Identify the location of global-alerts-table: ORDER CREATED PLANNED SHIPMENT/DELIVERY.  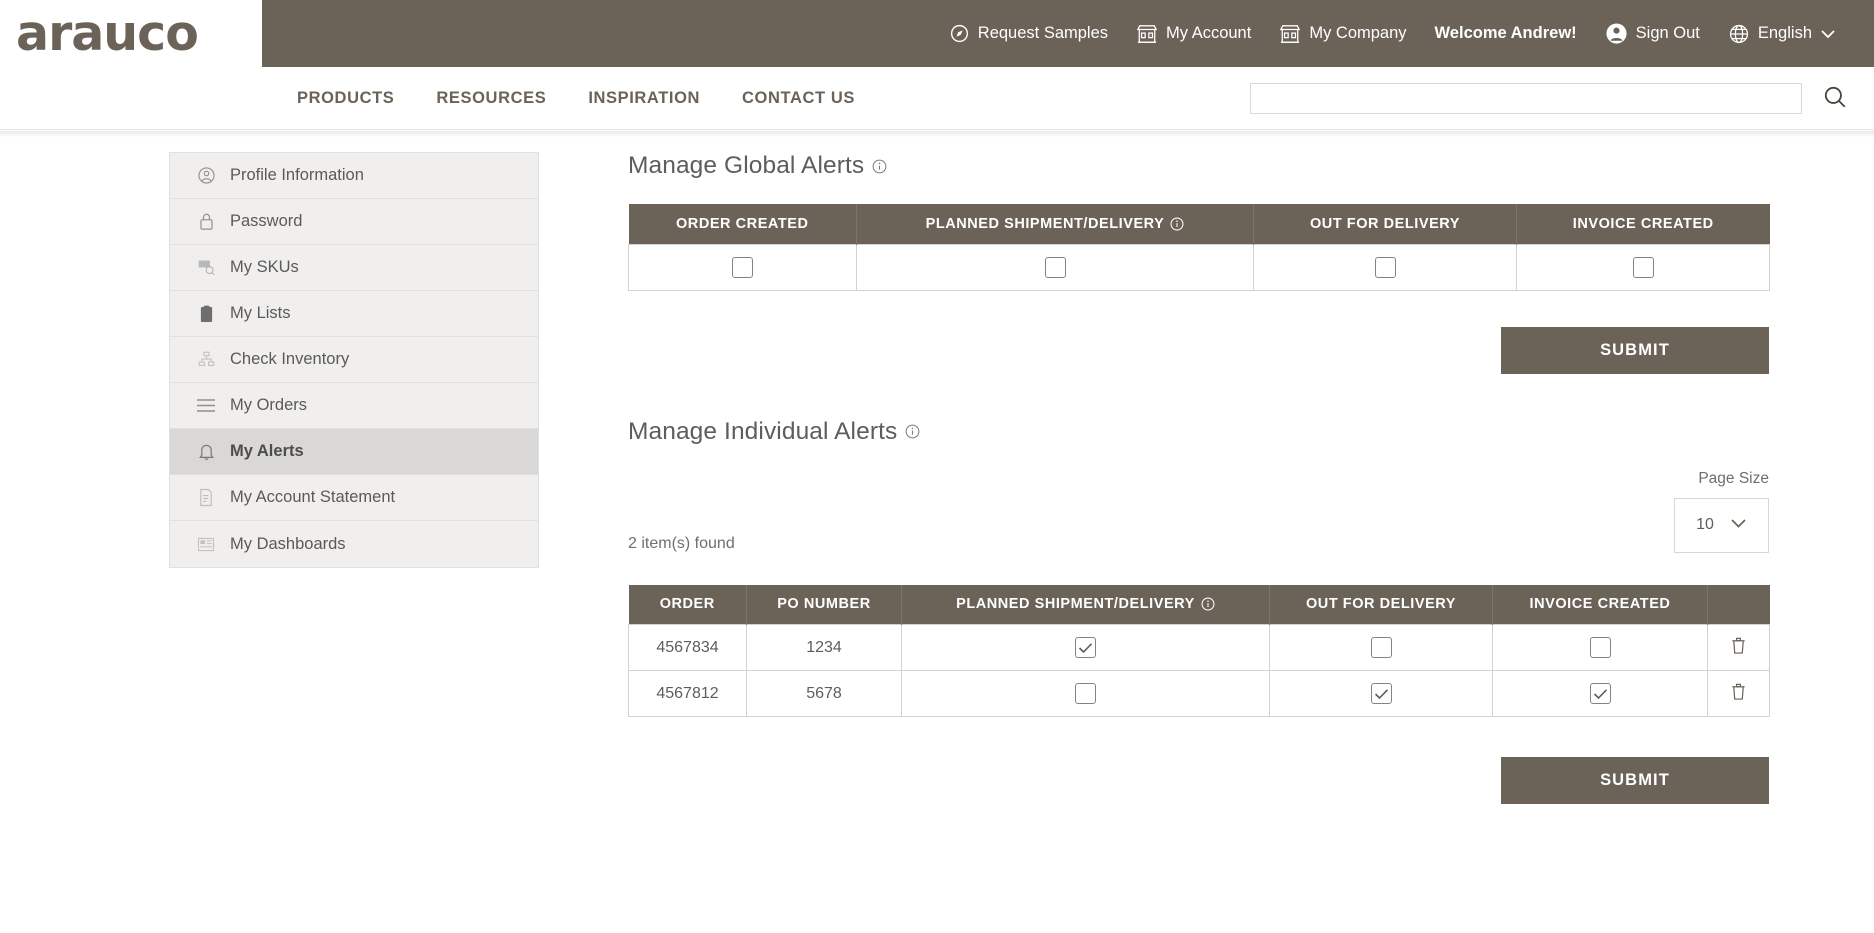
(1199, 247).